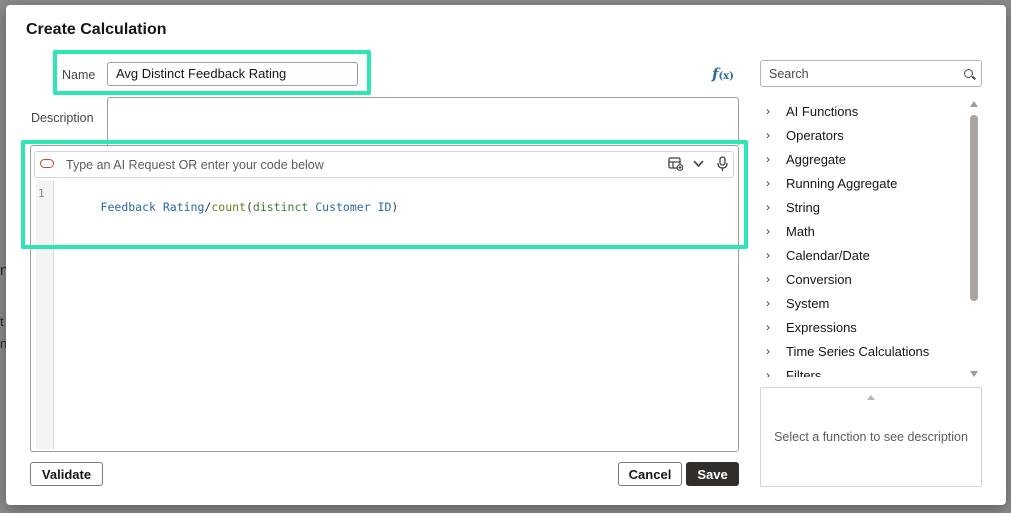 This screenshot has height=513, width=1011. What do you see at coordinates (968, 73) in the screenshot?
I see `search-icon` at bounding box center [968, 73].